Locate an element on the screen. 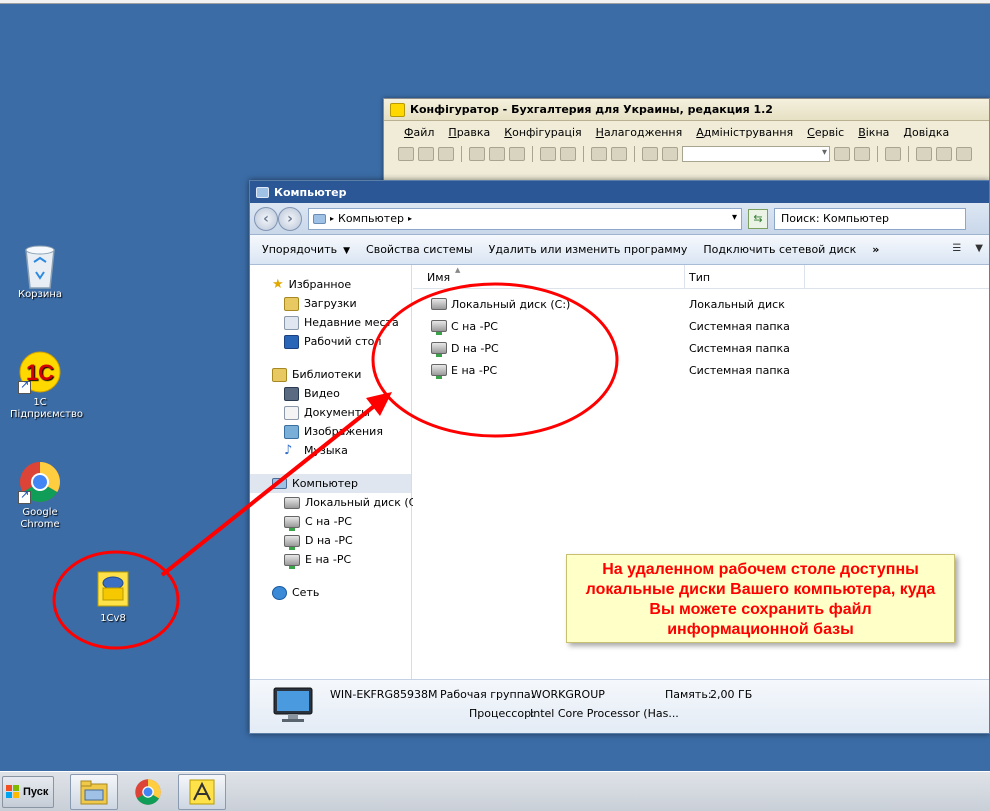 The image size is (990, 811). change-view-icon: ☰ is located at coordinates (956, 248).